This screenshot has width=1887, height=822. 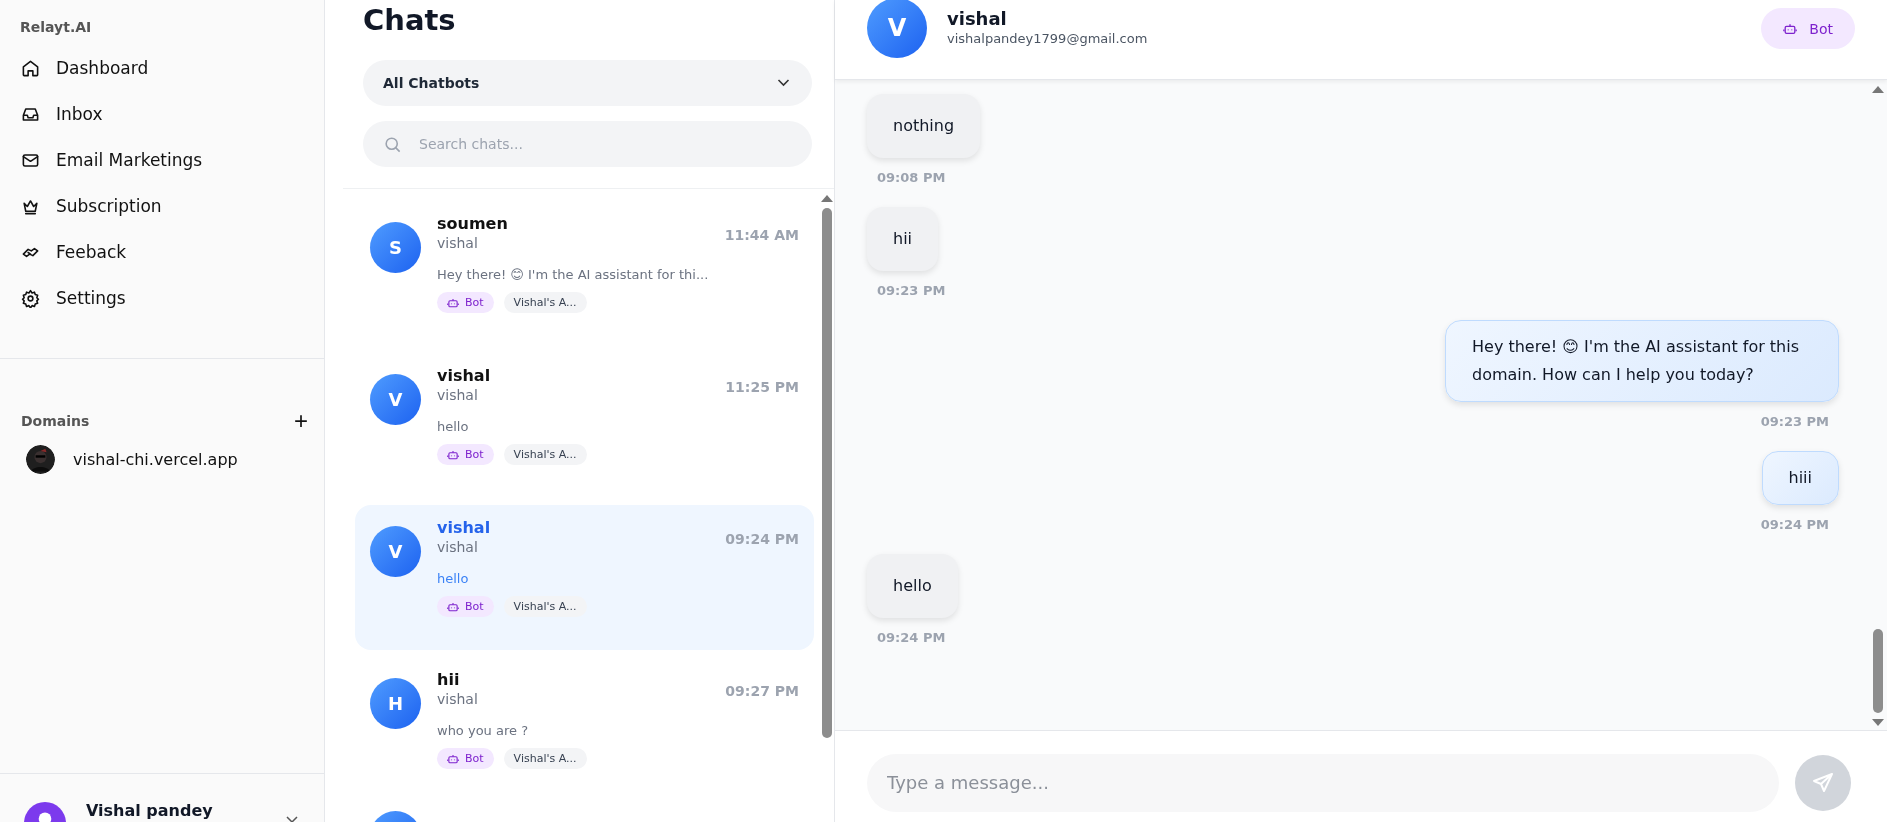 I want to click on section-heading: Domains, so click(x=55, y=421).